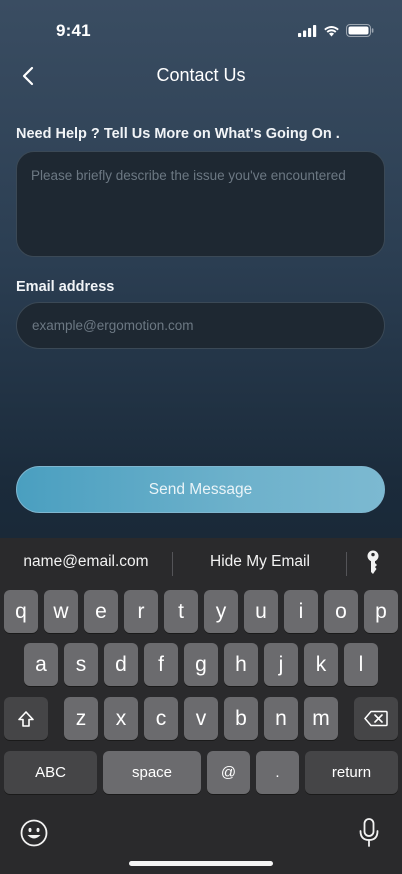 This screenshot has height=874, width=402. Describe the element at coordinates (321, 718) in the screenshot. I see `key-m: m` at that location.